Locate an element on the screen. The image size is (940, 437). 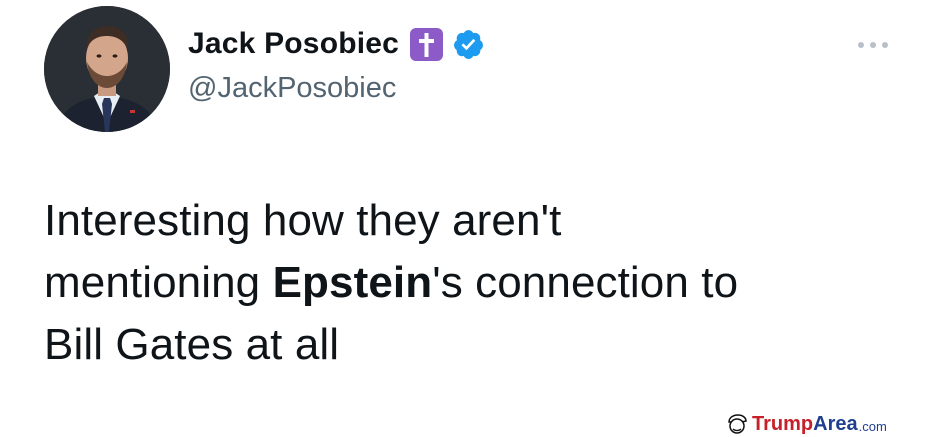
tweet-text-line-2-end: 's connection to is located at coordinates (585, 282).